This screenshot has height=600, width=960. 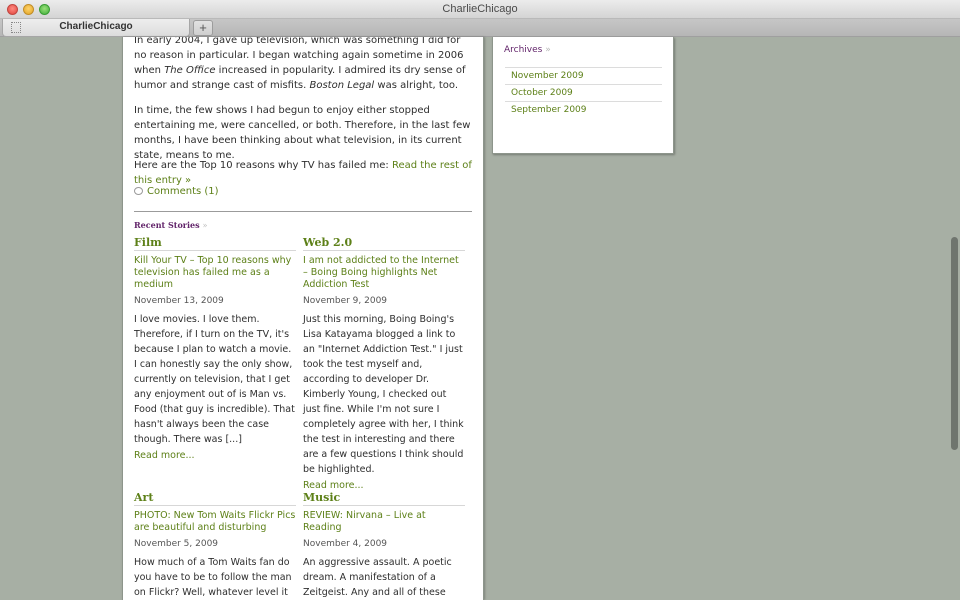 What do you see at coordinates (179, 301) in the screenshot?
I see `story-date: November 13, 2009` at bounding box center [179, 301].